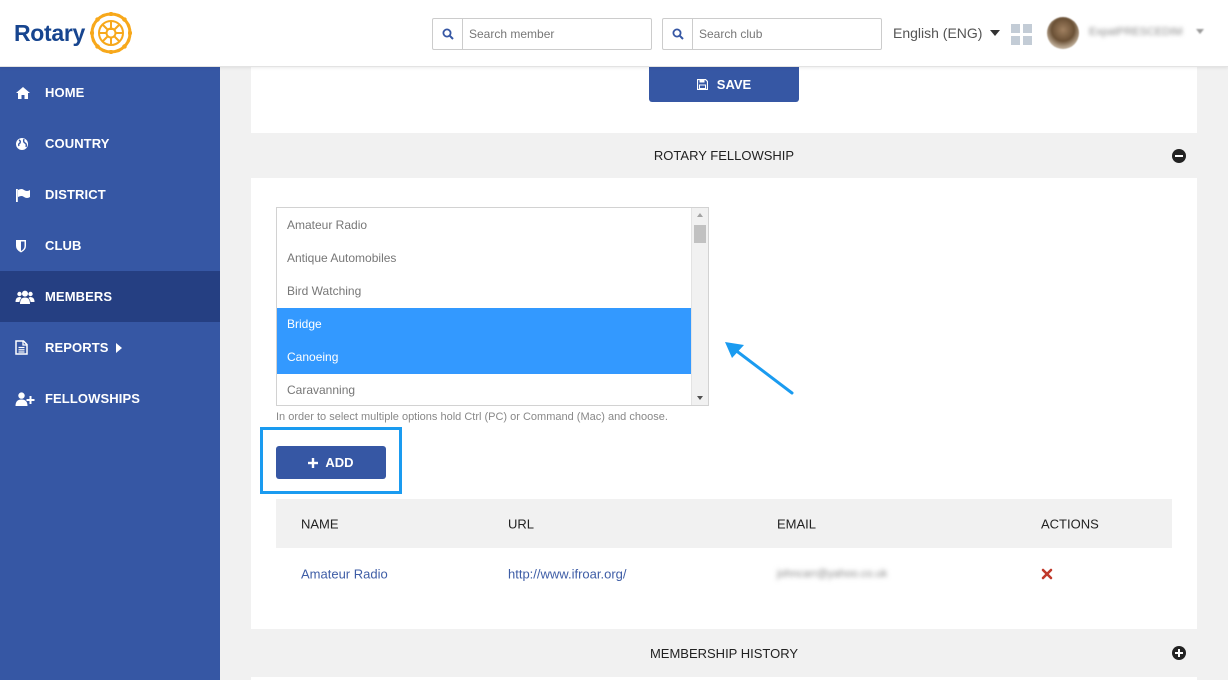 This screenshot has height=680, width=1228. I want to click on brand-name: Rotary, so click(50, 32).